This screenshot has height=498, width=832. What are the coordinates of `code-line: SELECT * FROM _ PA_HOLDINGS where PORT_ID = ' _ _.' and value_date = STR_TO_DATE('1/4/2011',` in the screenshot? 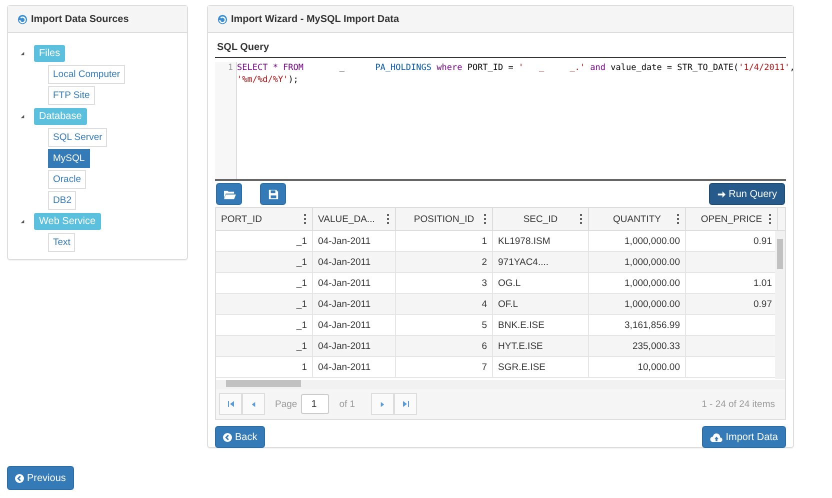 It's located at (516, 68).